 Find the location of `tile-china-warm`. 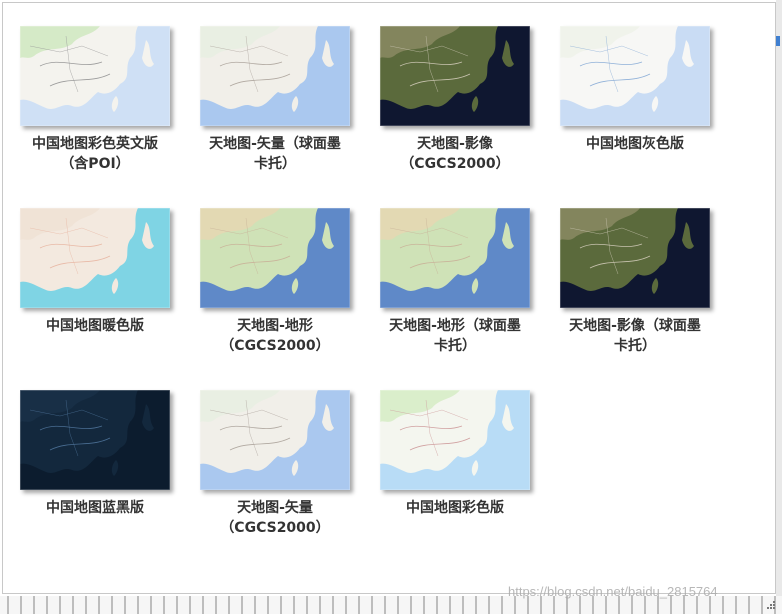

tile-china-warm is located at coordinates (95, 260).